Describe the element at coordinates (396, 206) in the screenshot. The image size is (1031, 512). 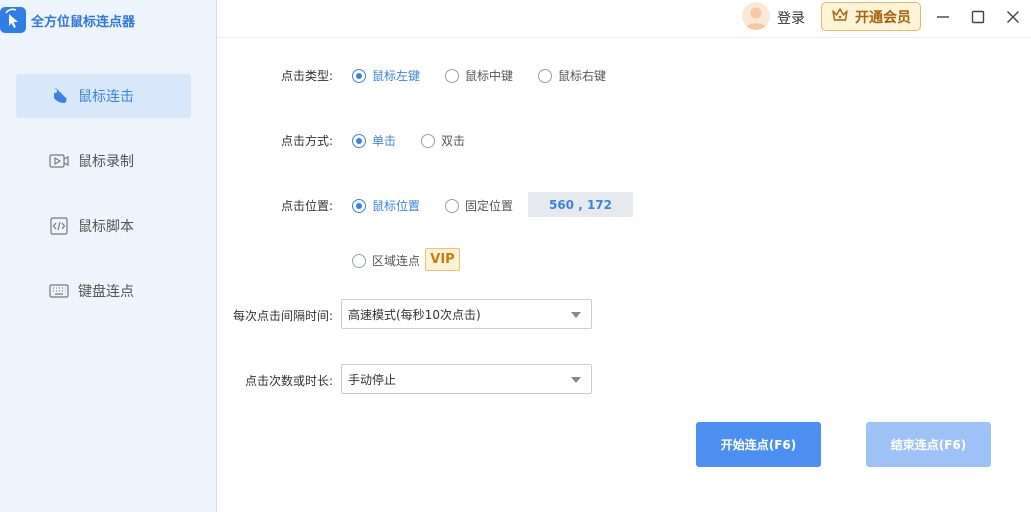
I see `radio-label: 鼠标位置` at that location.